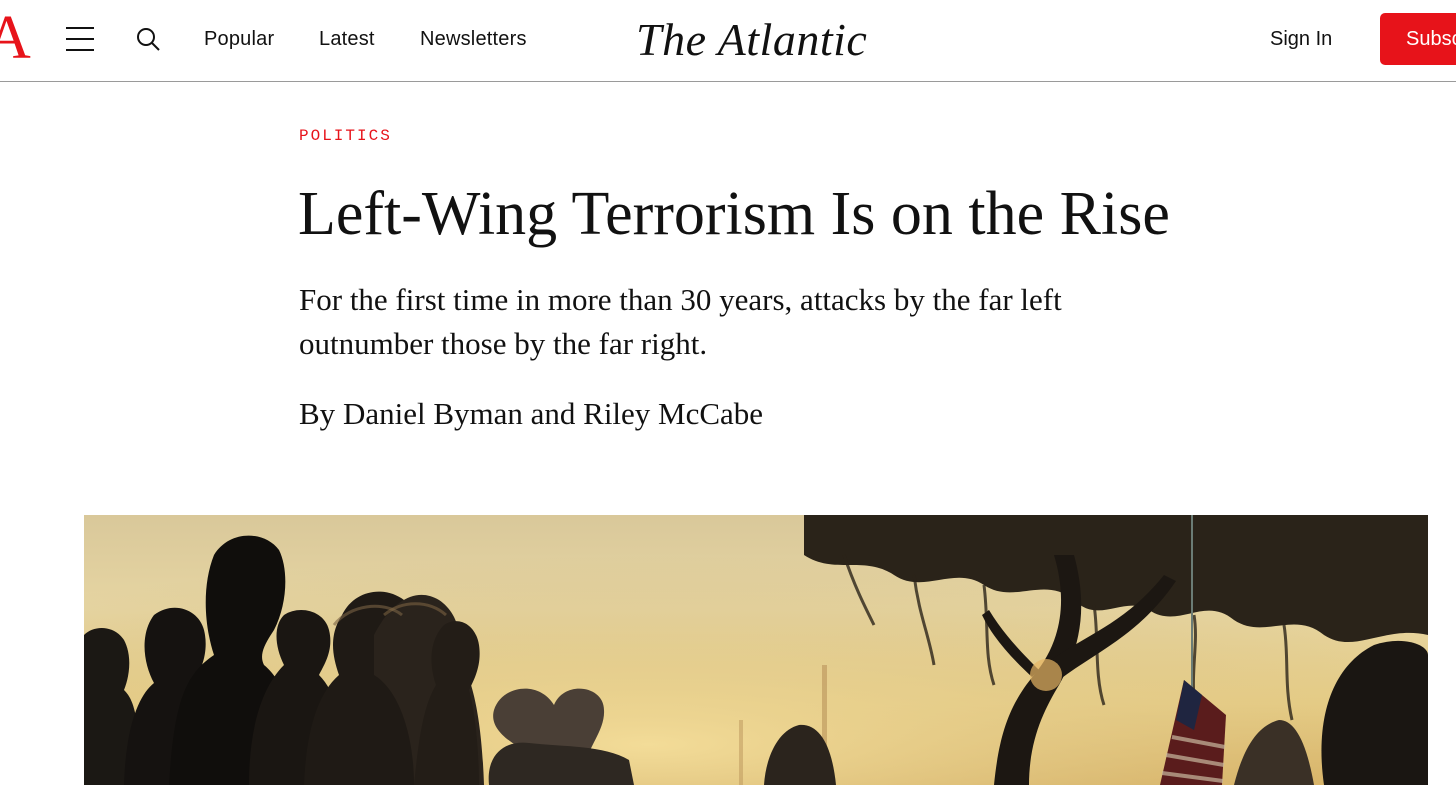  I want to click on author-link: Riley McCabe, so click(673, 413).